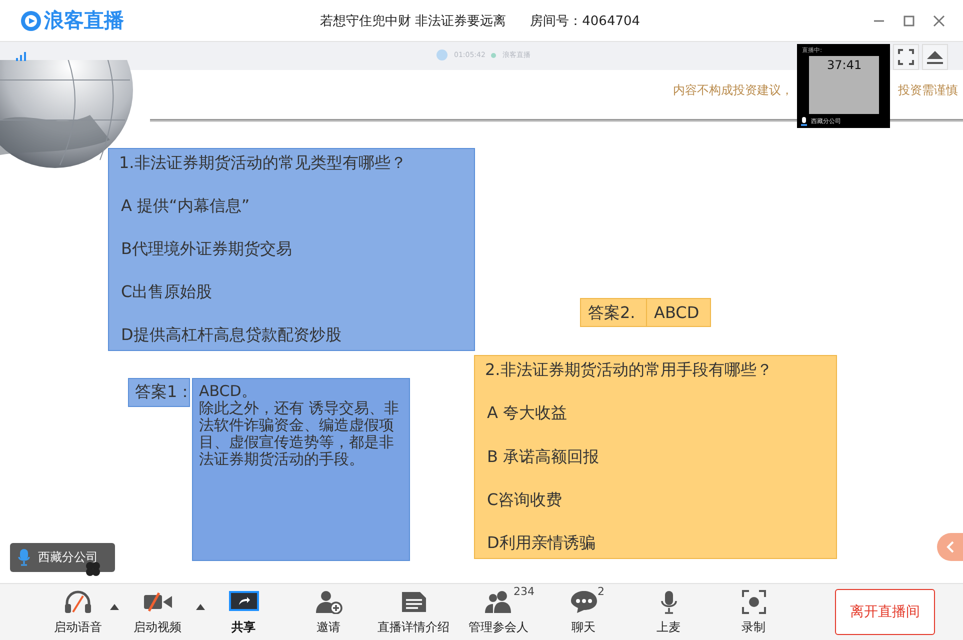 This screenshot has width=963, height=640. Describe the element at coordinates (524, 591) in the screenshot. I see `count-label: 234` at that location.